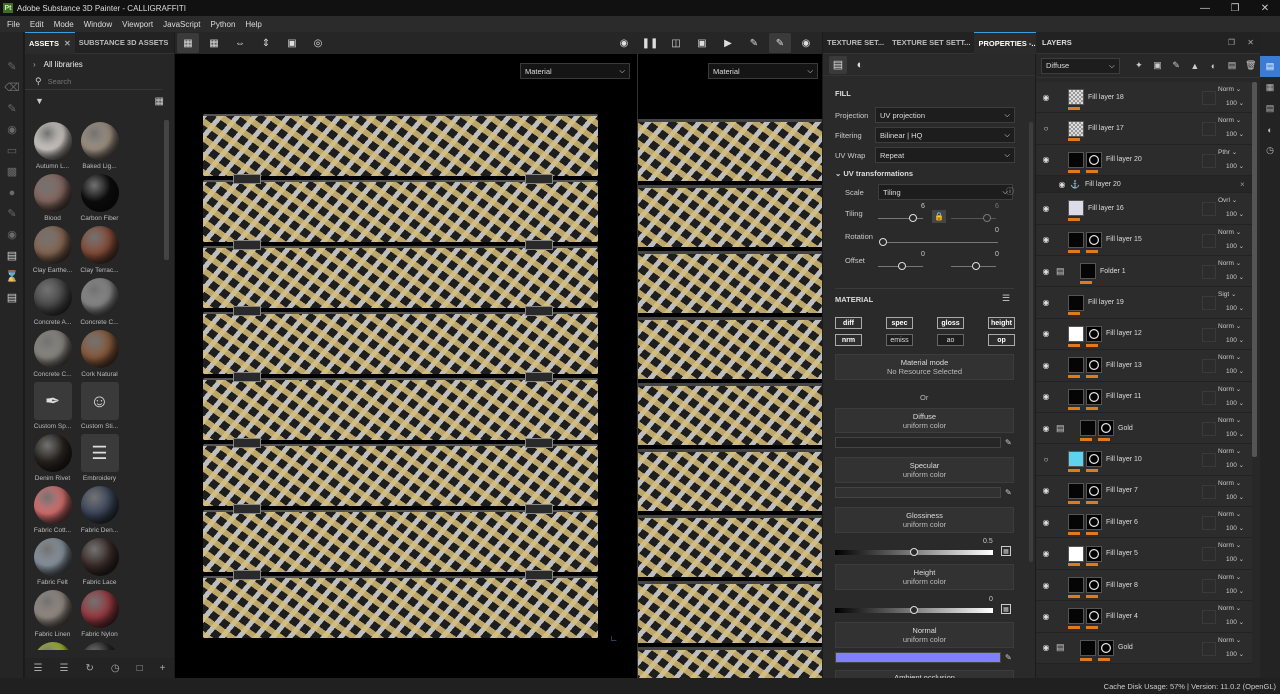 The image size is (1280, 694). What do you see at coordinates (52, 645) in the screenshot?
I see `asset-item` at bounding box center [52, 645].